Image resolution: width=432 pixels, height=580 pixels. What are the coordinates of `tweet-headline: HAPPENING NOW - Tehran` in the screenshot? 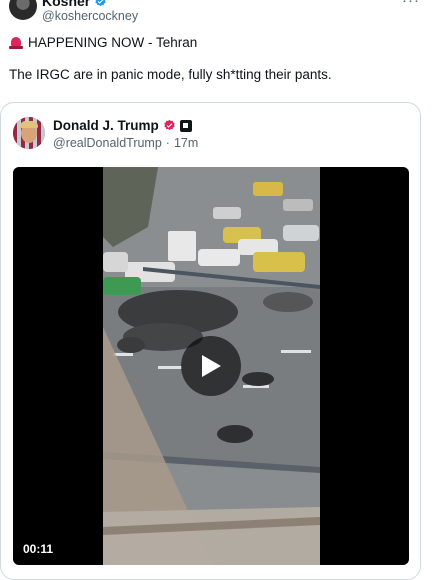 It's located at (113, 42).